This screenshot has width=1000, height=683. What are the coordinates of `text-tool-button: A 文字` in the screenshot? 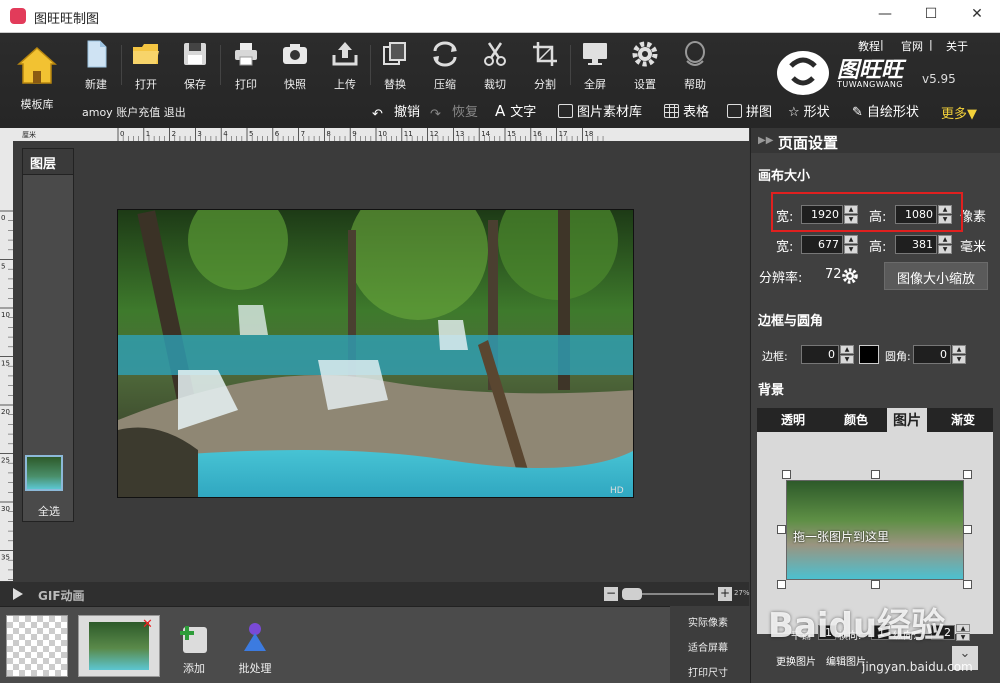 It's located at (515, 111).